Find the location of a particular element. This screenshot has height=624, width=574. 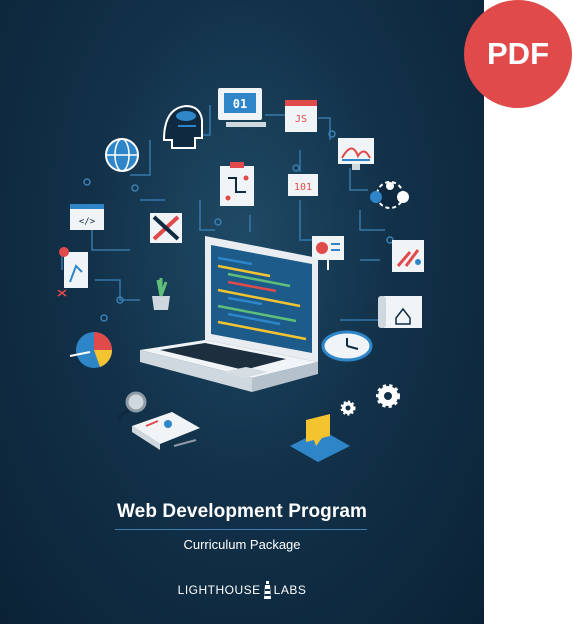

plant-icon is located at coordinates (161, 294).